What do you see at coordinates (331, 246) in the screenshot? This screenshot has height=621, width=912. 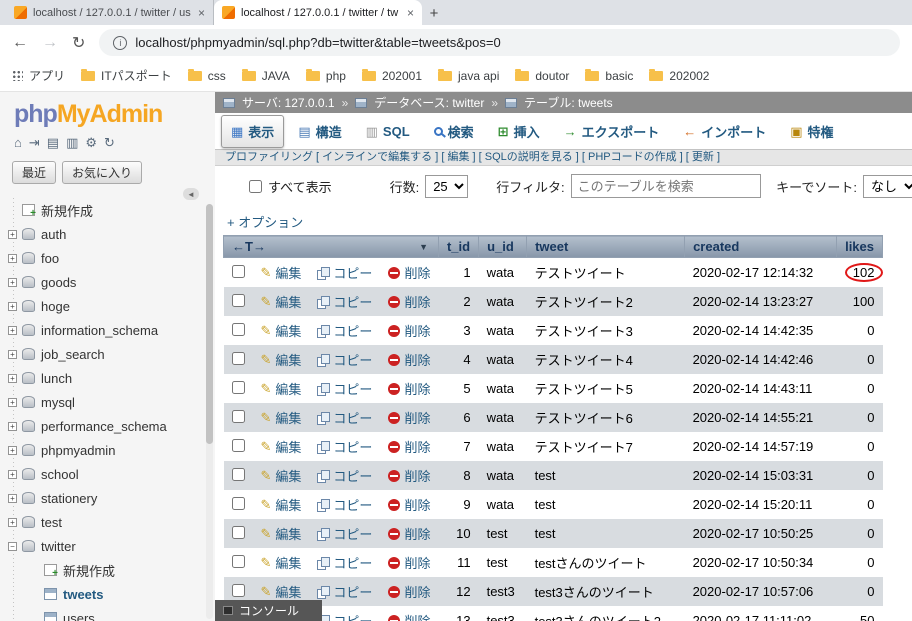 I see `select-all-header: ←T→ ▼` at bounding box center [331, 246].